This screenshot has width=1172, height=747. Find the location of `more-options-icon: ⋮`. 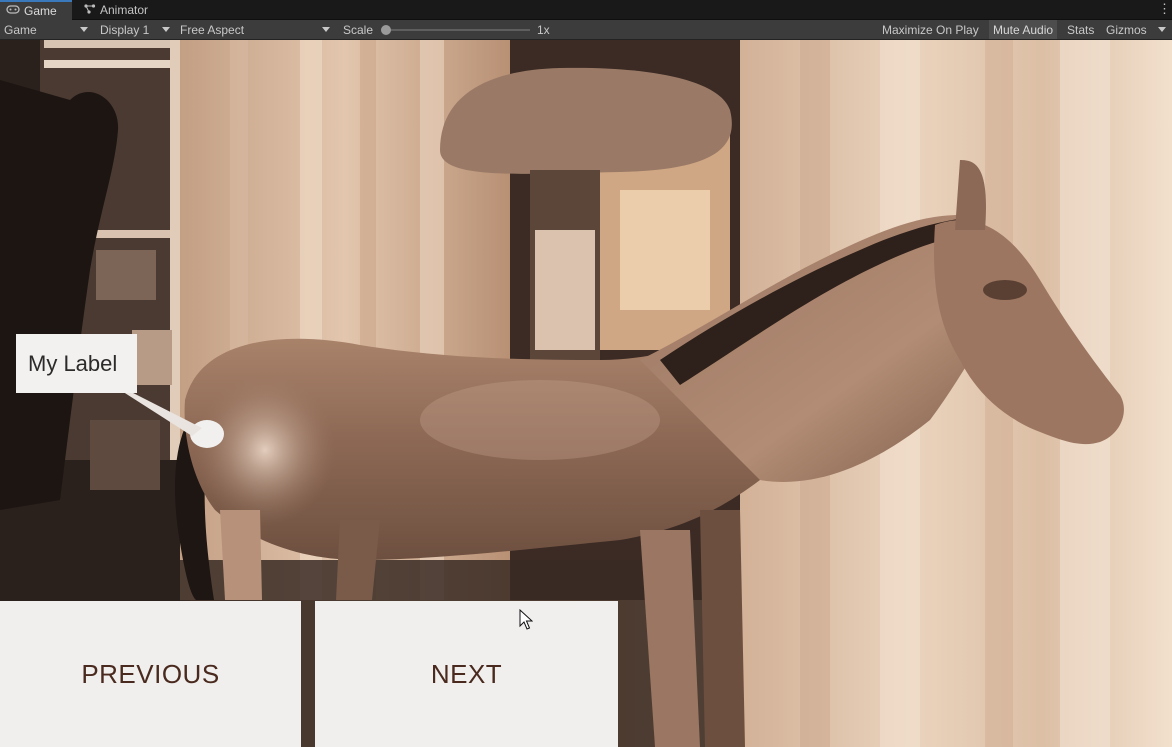

more-options-icon: ⋮ is located at coordinates (1164, 10).